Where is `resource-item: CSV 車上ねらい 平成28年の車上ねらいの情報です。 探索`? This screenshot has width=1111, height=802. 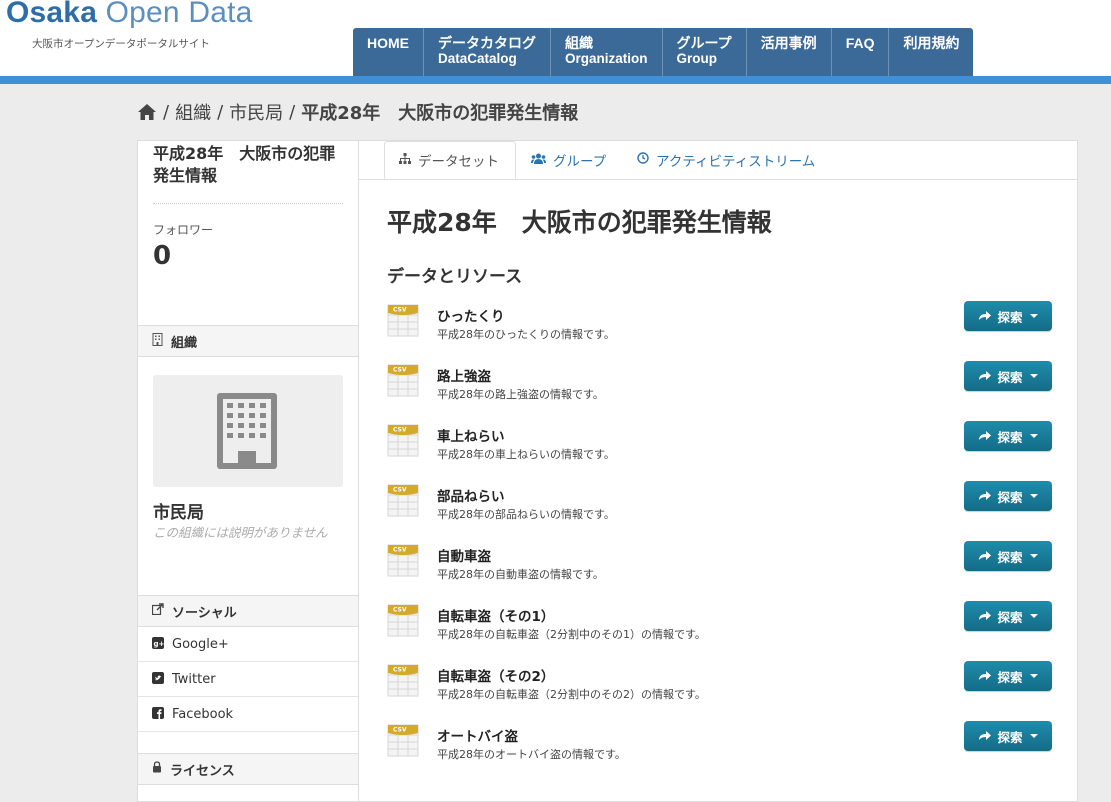
resource-item: CSV 車上ねらい 平成28年の車上ねらいの情報です。 探索 is located at coordinates (722, 446).